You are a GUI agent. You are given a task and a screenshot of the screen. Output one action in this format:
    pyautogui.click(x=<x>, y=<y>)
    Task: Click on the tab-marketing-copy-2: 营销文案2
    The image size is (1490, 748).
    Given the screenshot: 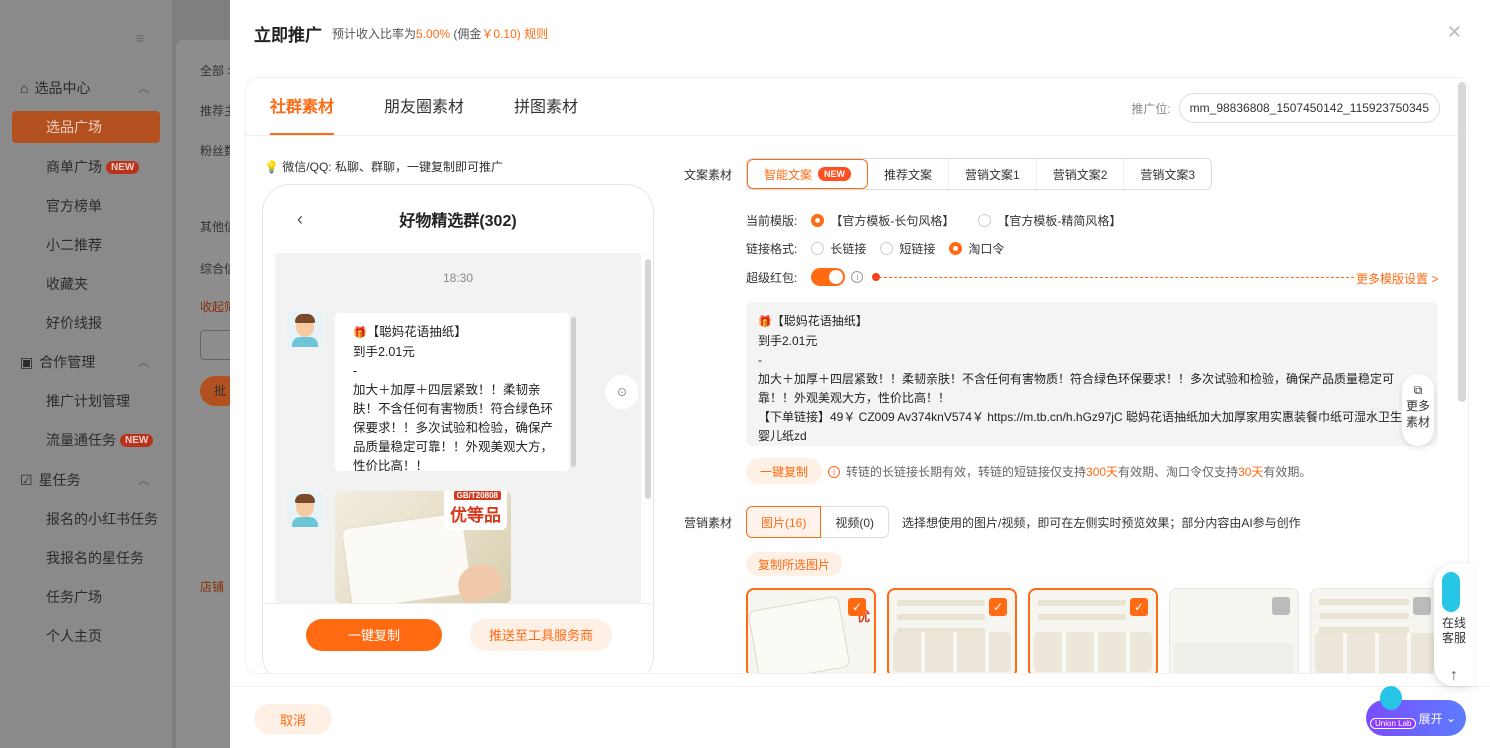 What is the action you would take?
    pyautogui.click(x=1081, y=174)
    